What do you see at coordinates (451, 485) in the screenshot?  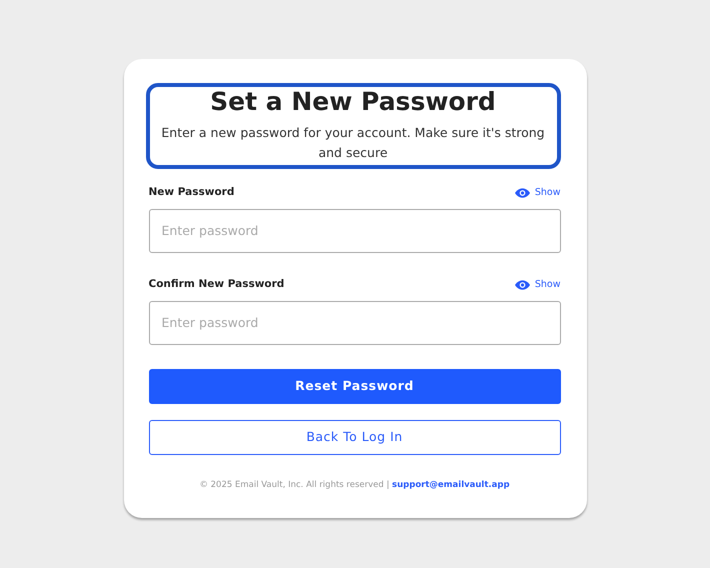 I see `support-email-link: support@emailvault.app` at bounding box center [451, 485].